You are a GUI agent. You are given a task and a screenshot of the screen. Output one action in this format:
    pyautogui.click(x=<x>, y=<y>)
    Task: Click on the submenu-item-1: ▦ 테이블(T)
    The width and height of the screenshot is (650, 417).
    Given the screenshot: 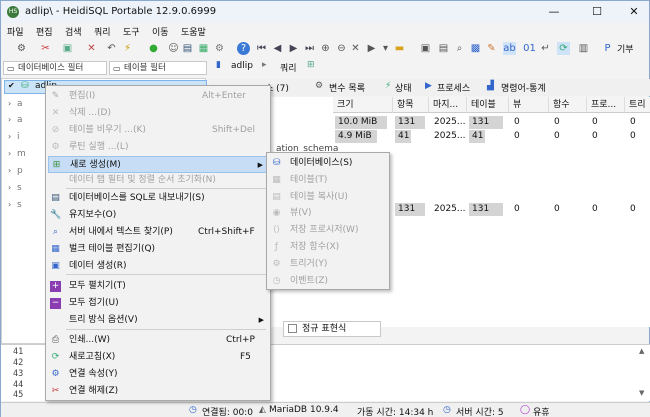 What is the action you would take?
    pyautogui.click(x=328, y=180)
    